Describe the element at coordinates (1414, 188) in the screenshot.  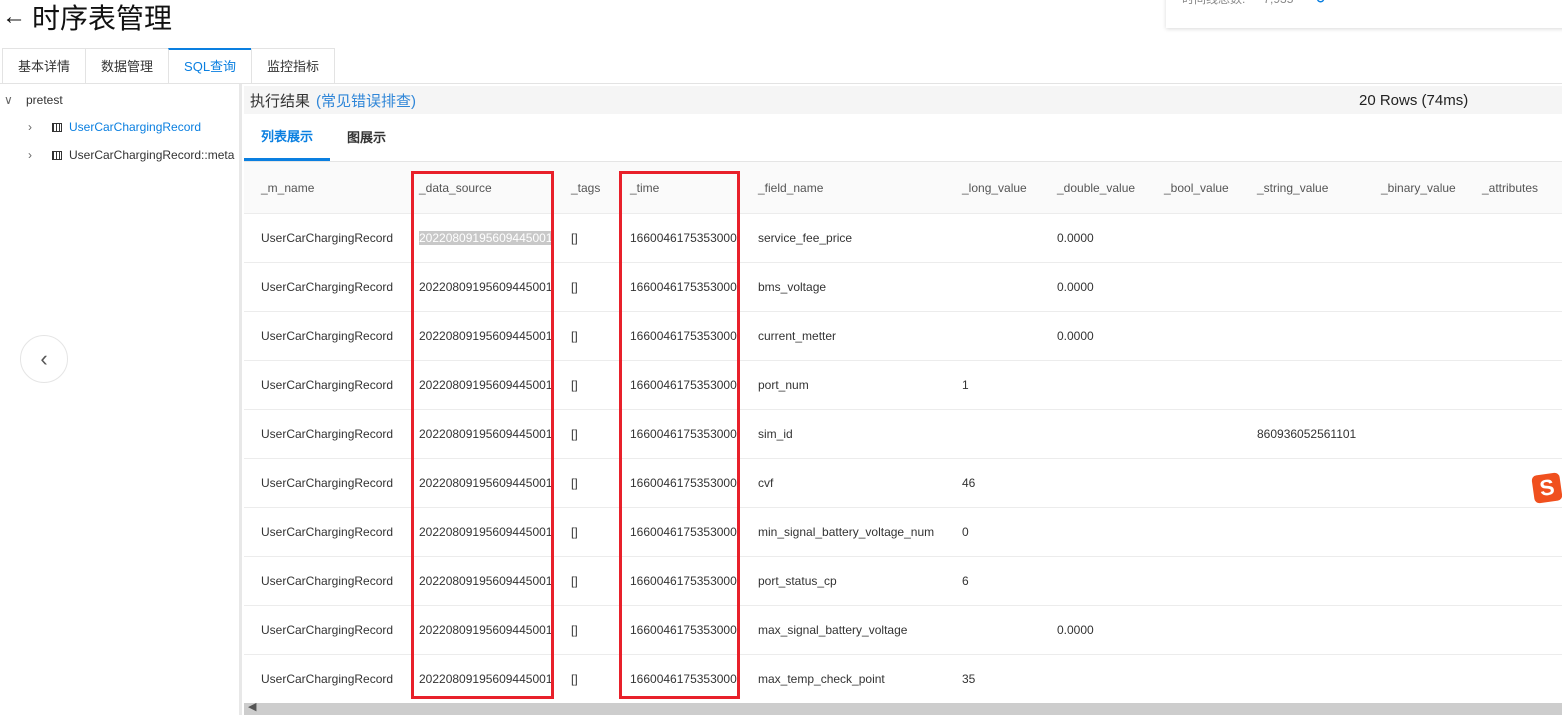
I see `column-header: _binary_value` at that location.